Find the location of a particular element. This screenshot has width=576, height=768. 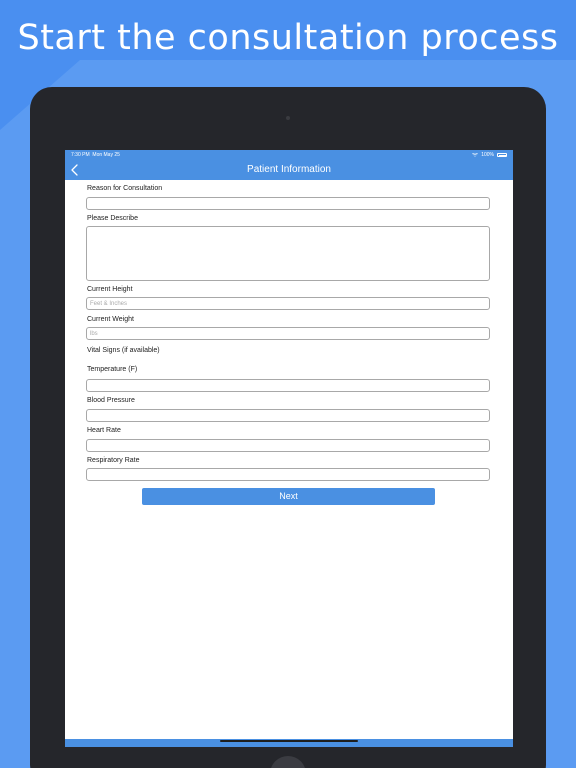

status-indicators: 100% is located at coordinates (489, 155).